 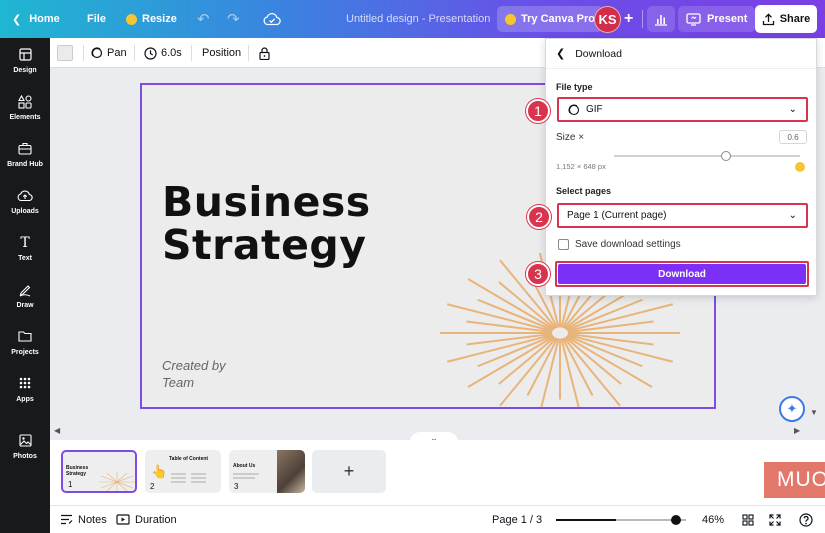 What do you see at coordinates (437, 519) in the screenshot?
I see `bottom-bar: Notes Duration Page 1 / 3 46%` at bounding box center [437, 519].